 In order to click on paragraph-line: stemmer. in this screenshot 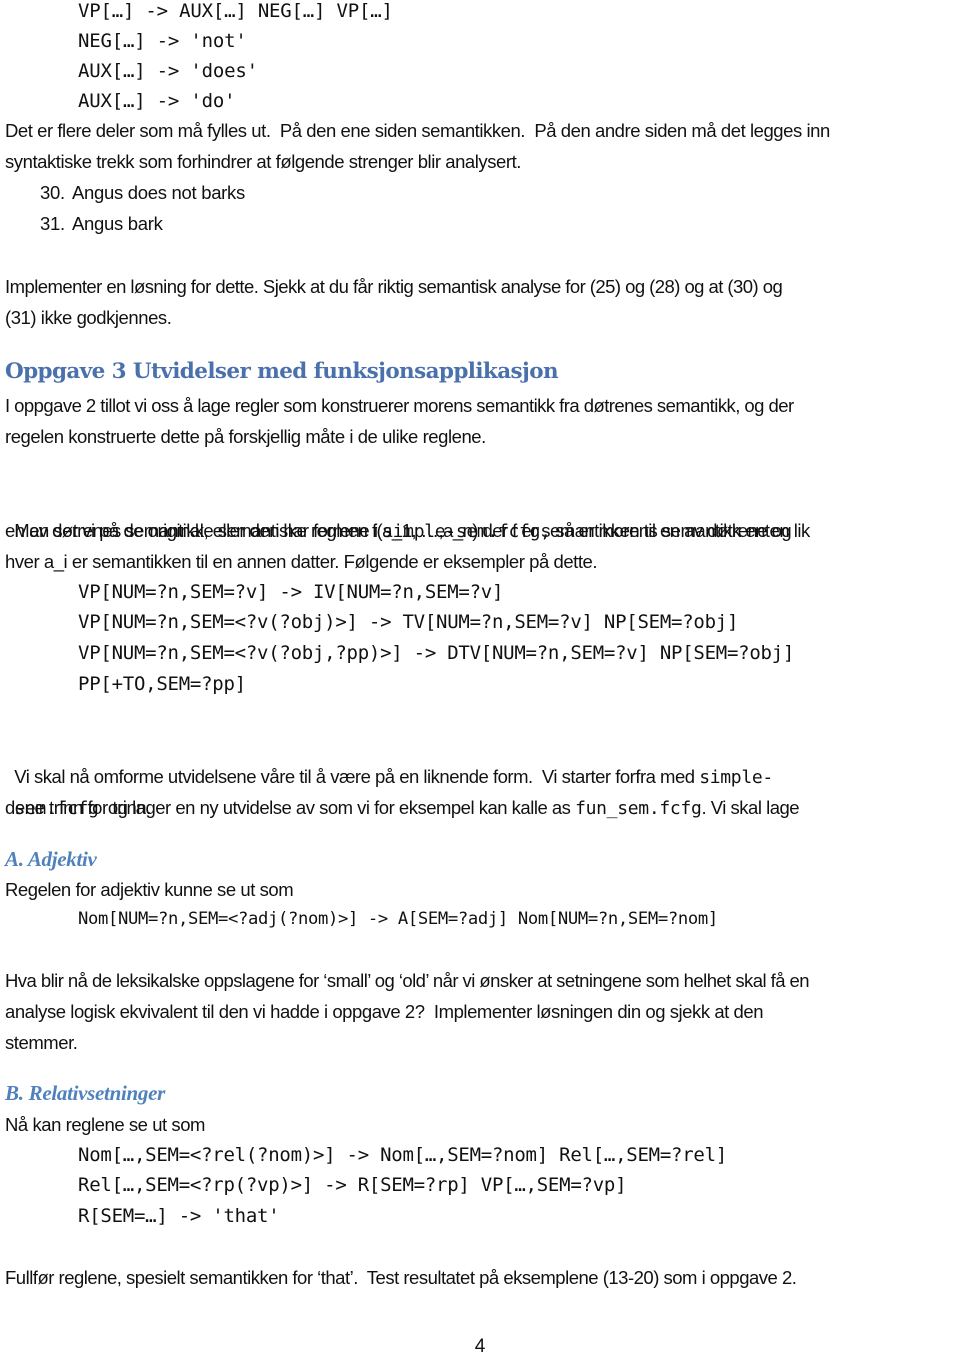, I will do `click(41, 1042)`.